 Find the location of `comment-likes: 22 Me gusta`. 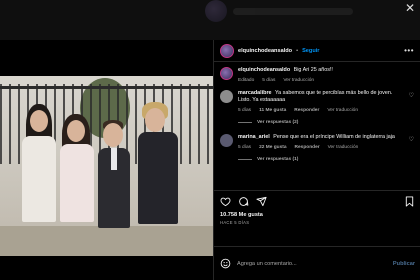

comment-likes: 22 Me gusta is located at coordinates (272, 147).